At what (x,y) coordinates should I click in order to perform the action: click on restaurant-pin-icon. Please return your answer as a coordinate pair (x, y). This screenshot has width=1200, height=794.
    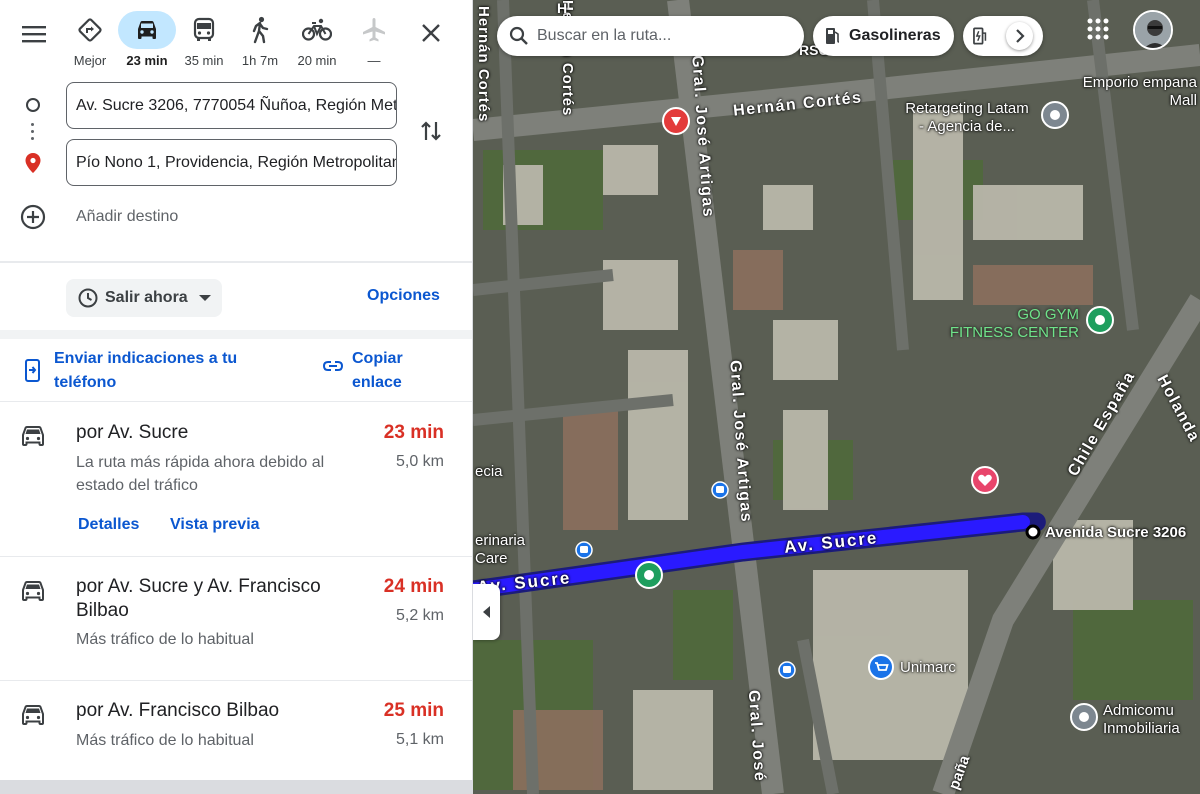
    Looking at the image, I should click on (676, 122).